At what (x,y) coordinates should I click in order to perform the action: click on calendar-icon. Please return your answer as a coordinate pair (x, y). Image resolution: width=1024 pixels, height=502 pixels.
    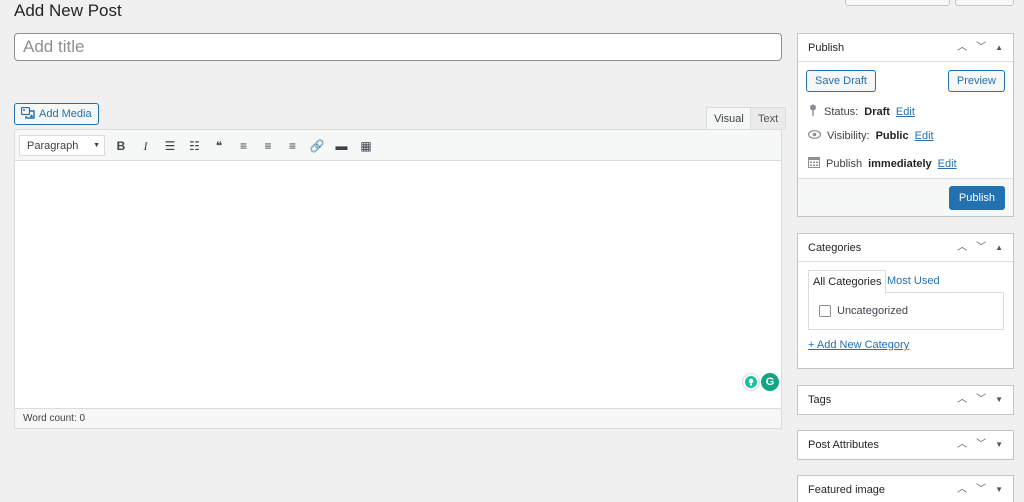
    Looking at the image, I should click on (814, 163).